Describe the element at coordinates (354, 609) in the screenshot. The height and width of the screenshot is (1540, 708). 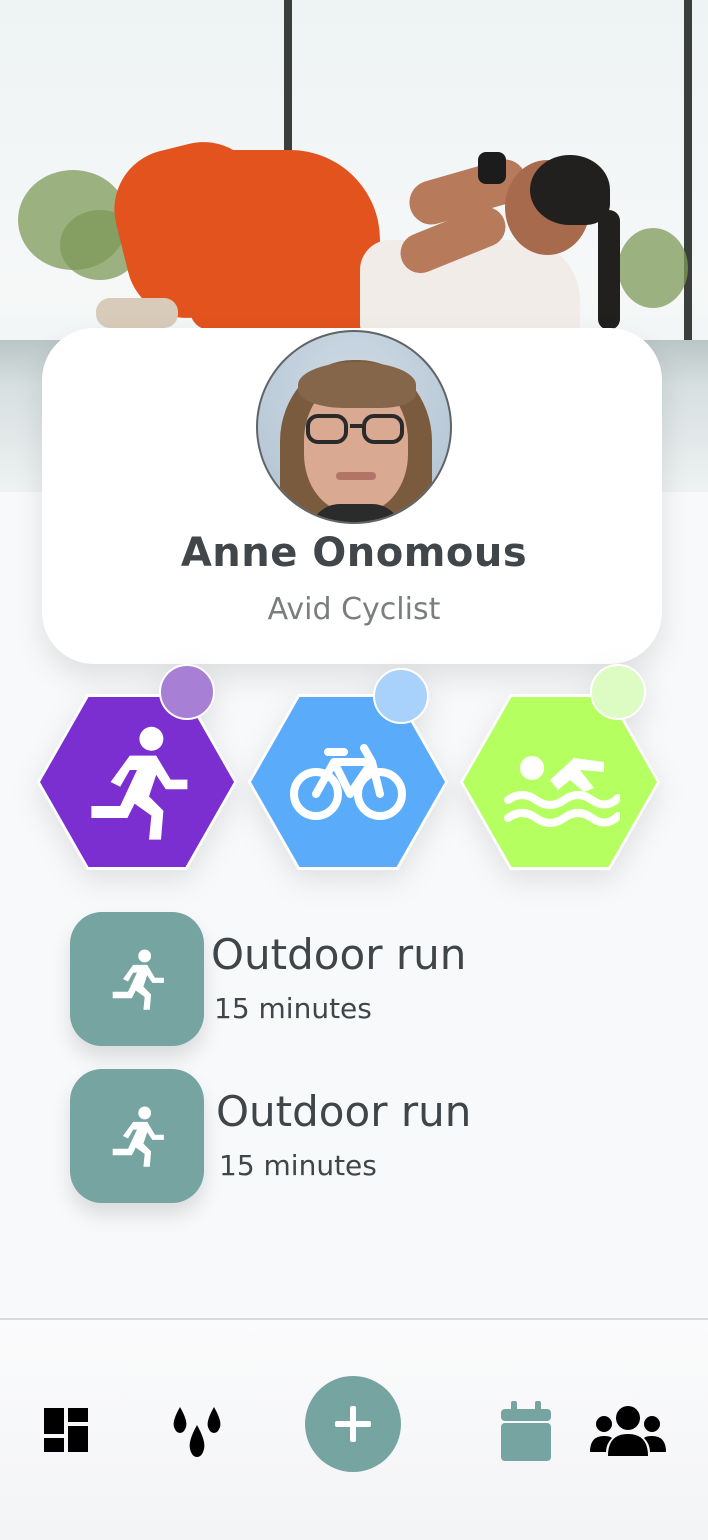
I see `profile-subtitle: Avid Cyclist` at that location.